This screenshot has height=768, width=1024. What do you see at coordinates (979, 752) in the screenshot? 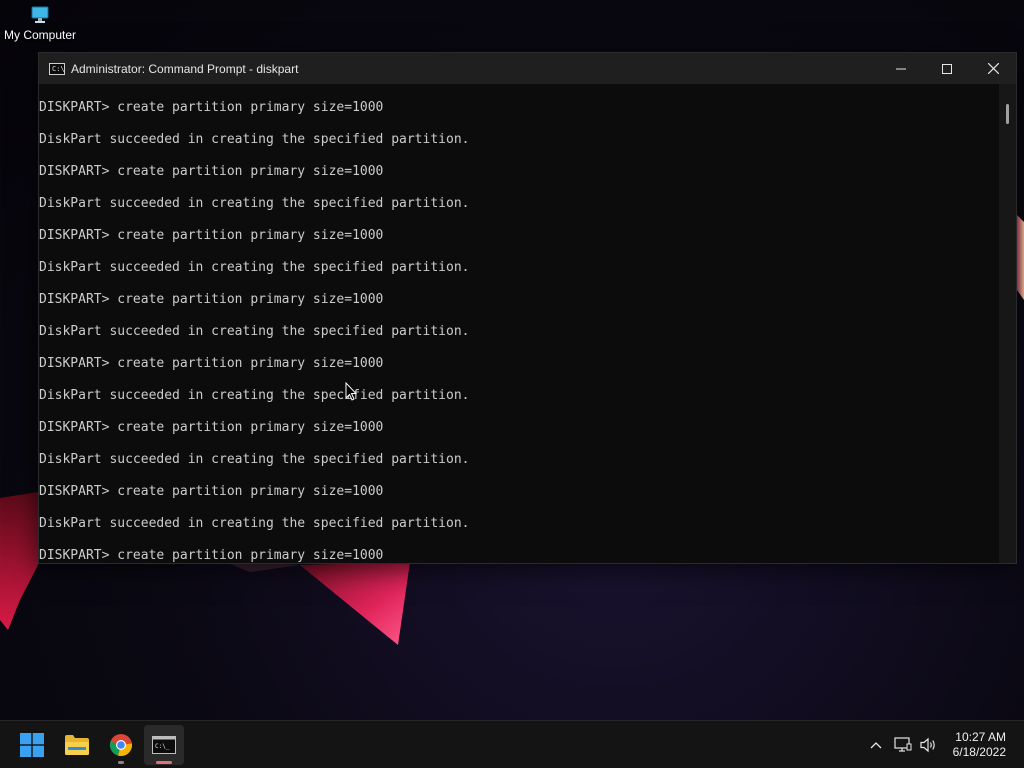
I see `clock-date: 6/18/2022` at bounding box center [979, 752].